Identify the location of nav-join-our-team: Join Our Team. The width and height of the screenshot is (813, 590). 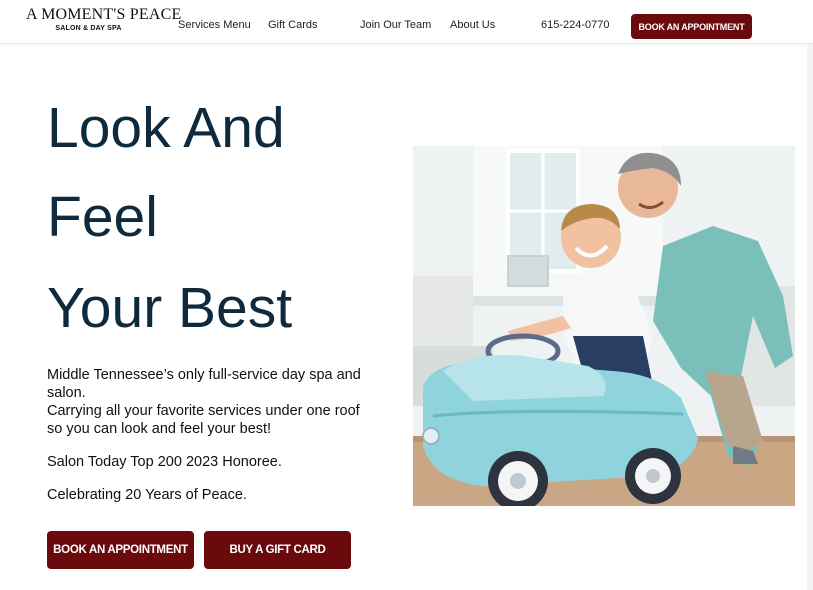
(395, 25).